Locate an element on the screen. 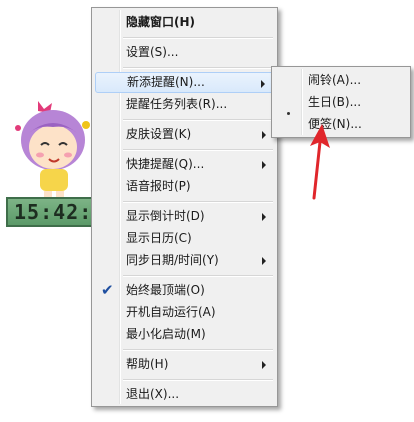 Image resolution: width=414 pixels, height=422 pixels. menu-item-label: 同步日期/时间(Y) is located at coordinates (172, 260).